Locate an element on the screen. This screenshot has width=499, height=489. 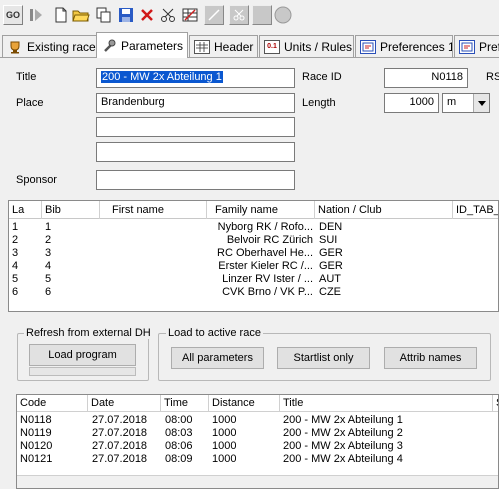
tab-preferences-2: Pref is located at coordinates (476, 46).